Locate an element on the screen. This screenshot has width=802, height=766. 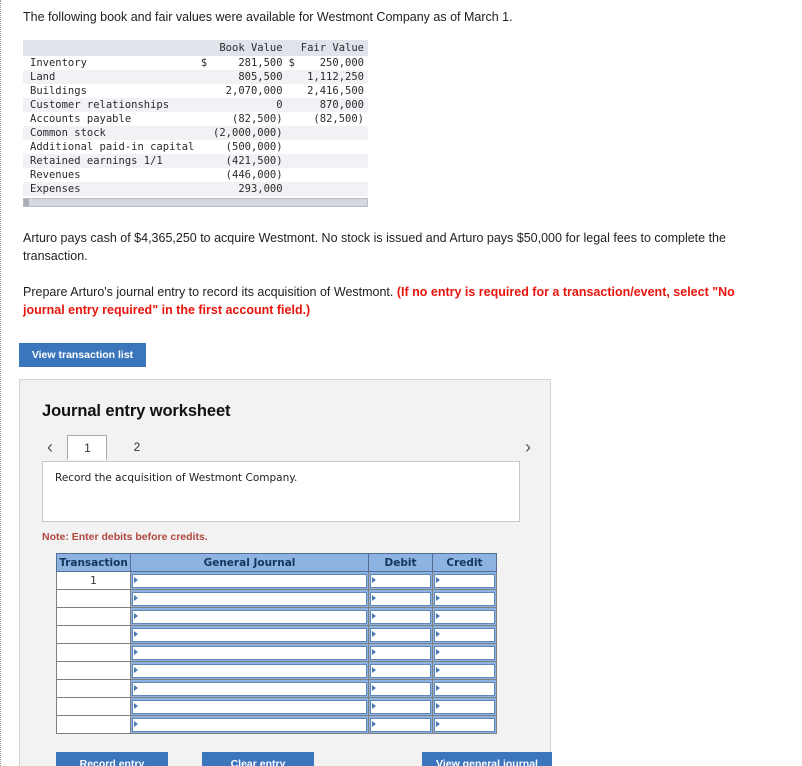
fact-row-fair-value: (82,500) is located at coordinates (333, 118).